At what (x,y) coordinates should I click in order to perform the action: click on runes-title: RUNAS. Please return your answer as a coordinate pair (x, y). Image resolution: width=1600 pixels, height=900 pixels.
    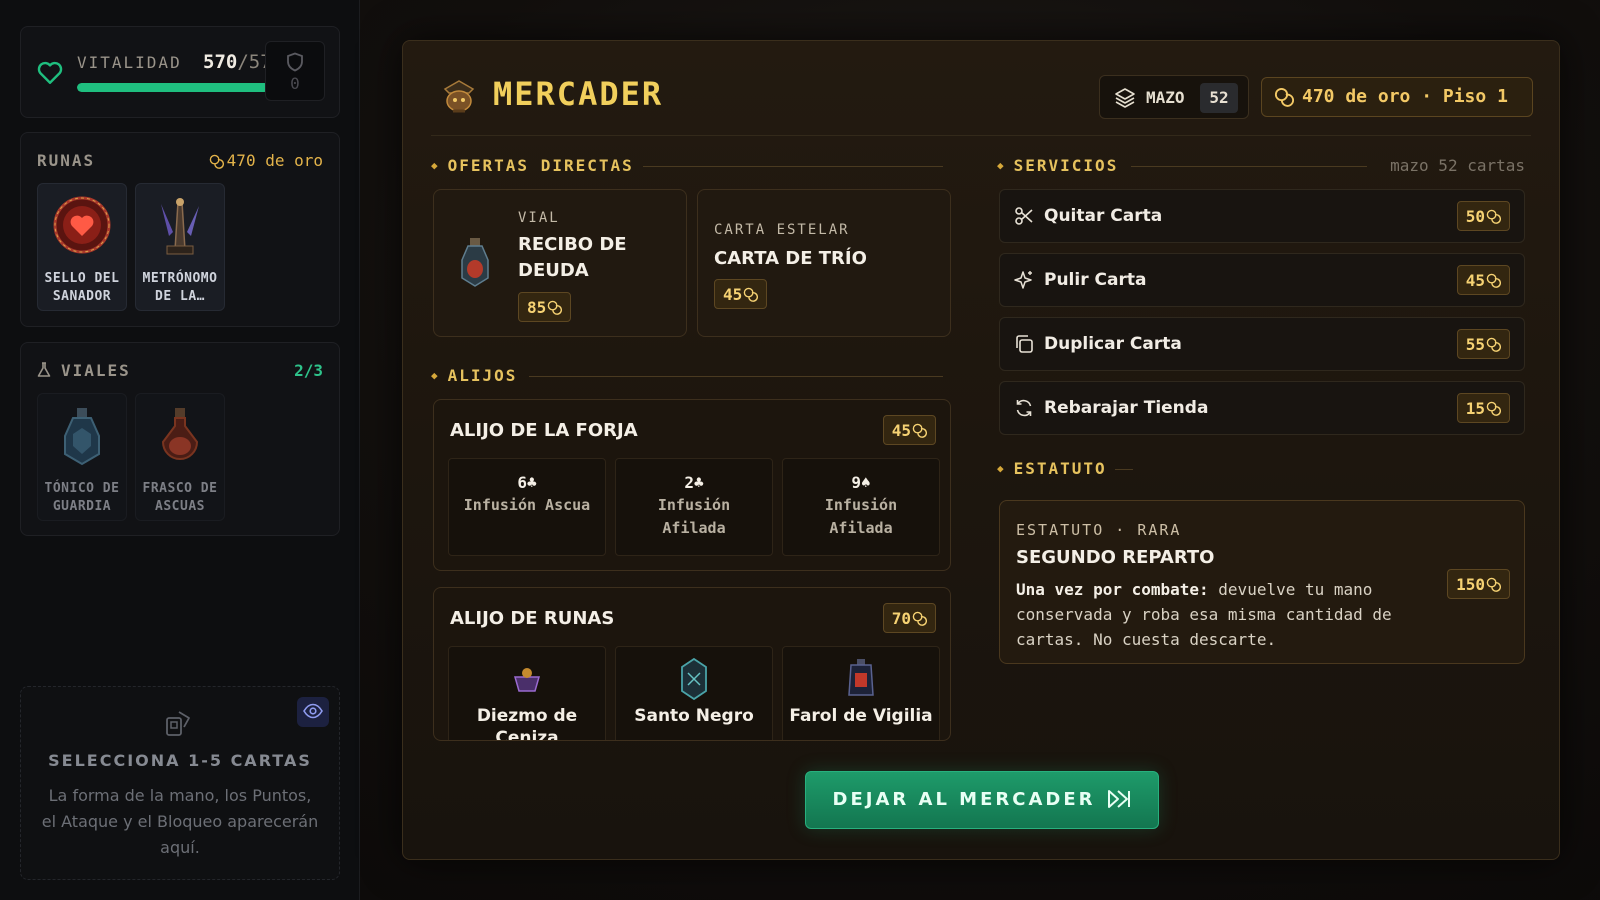
    Looking at the image, I should click on (66, 160).